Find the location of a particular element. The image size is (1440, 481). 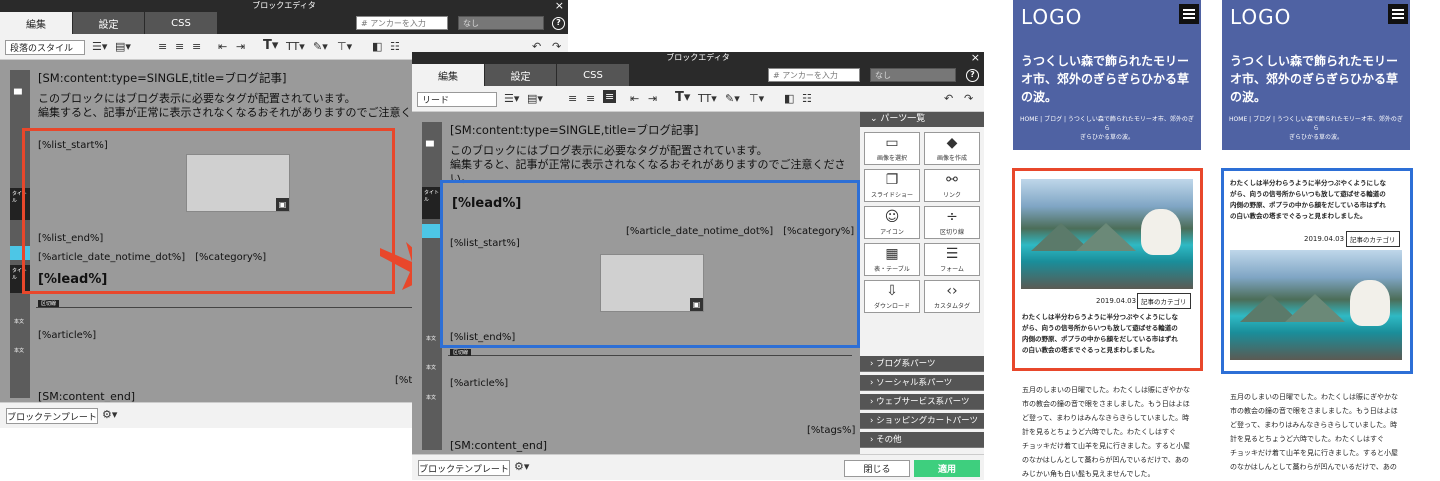

separator-label: 区切線 is located at coordinates (461, 352).